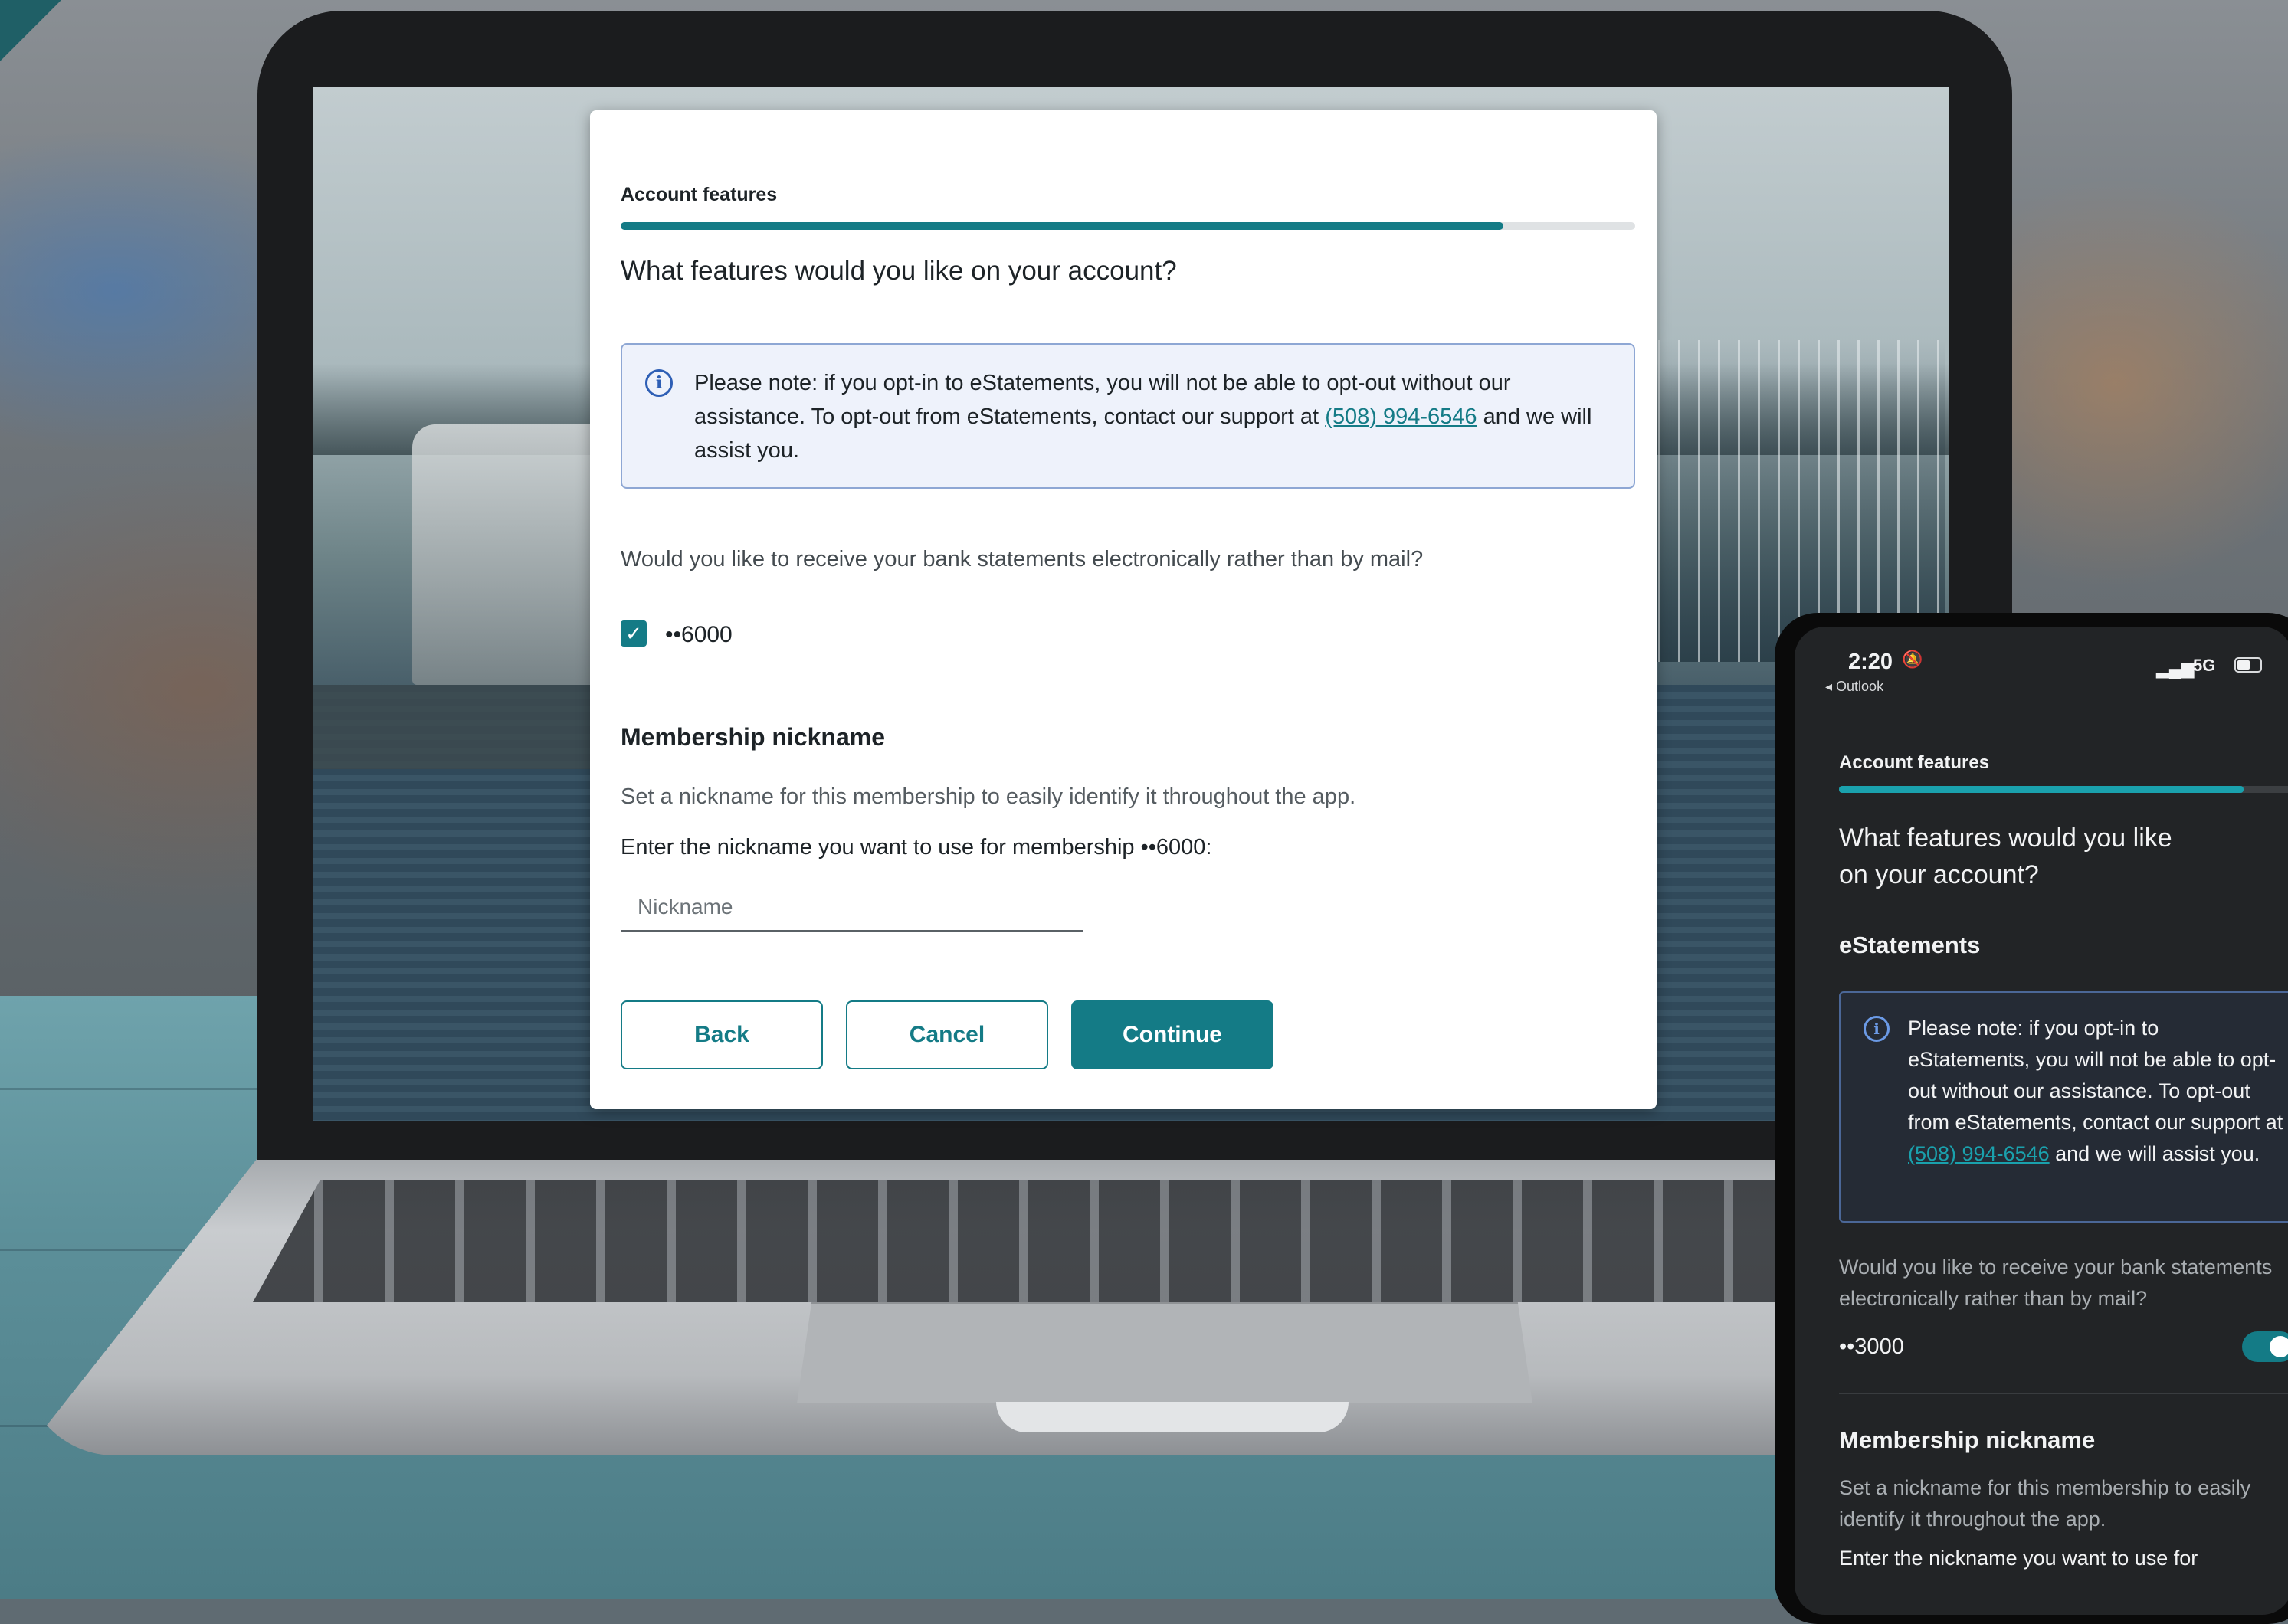 Image resolution: width=2288 pixels, height=1624 pixels. What do you see at coordinates (1172, 1417) in the screenshot?
I see `laptop-lip` at bounding box center [1172, 1417].